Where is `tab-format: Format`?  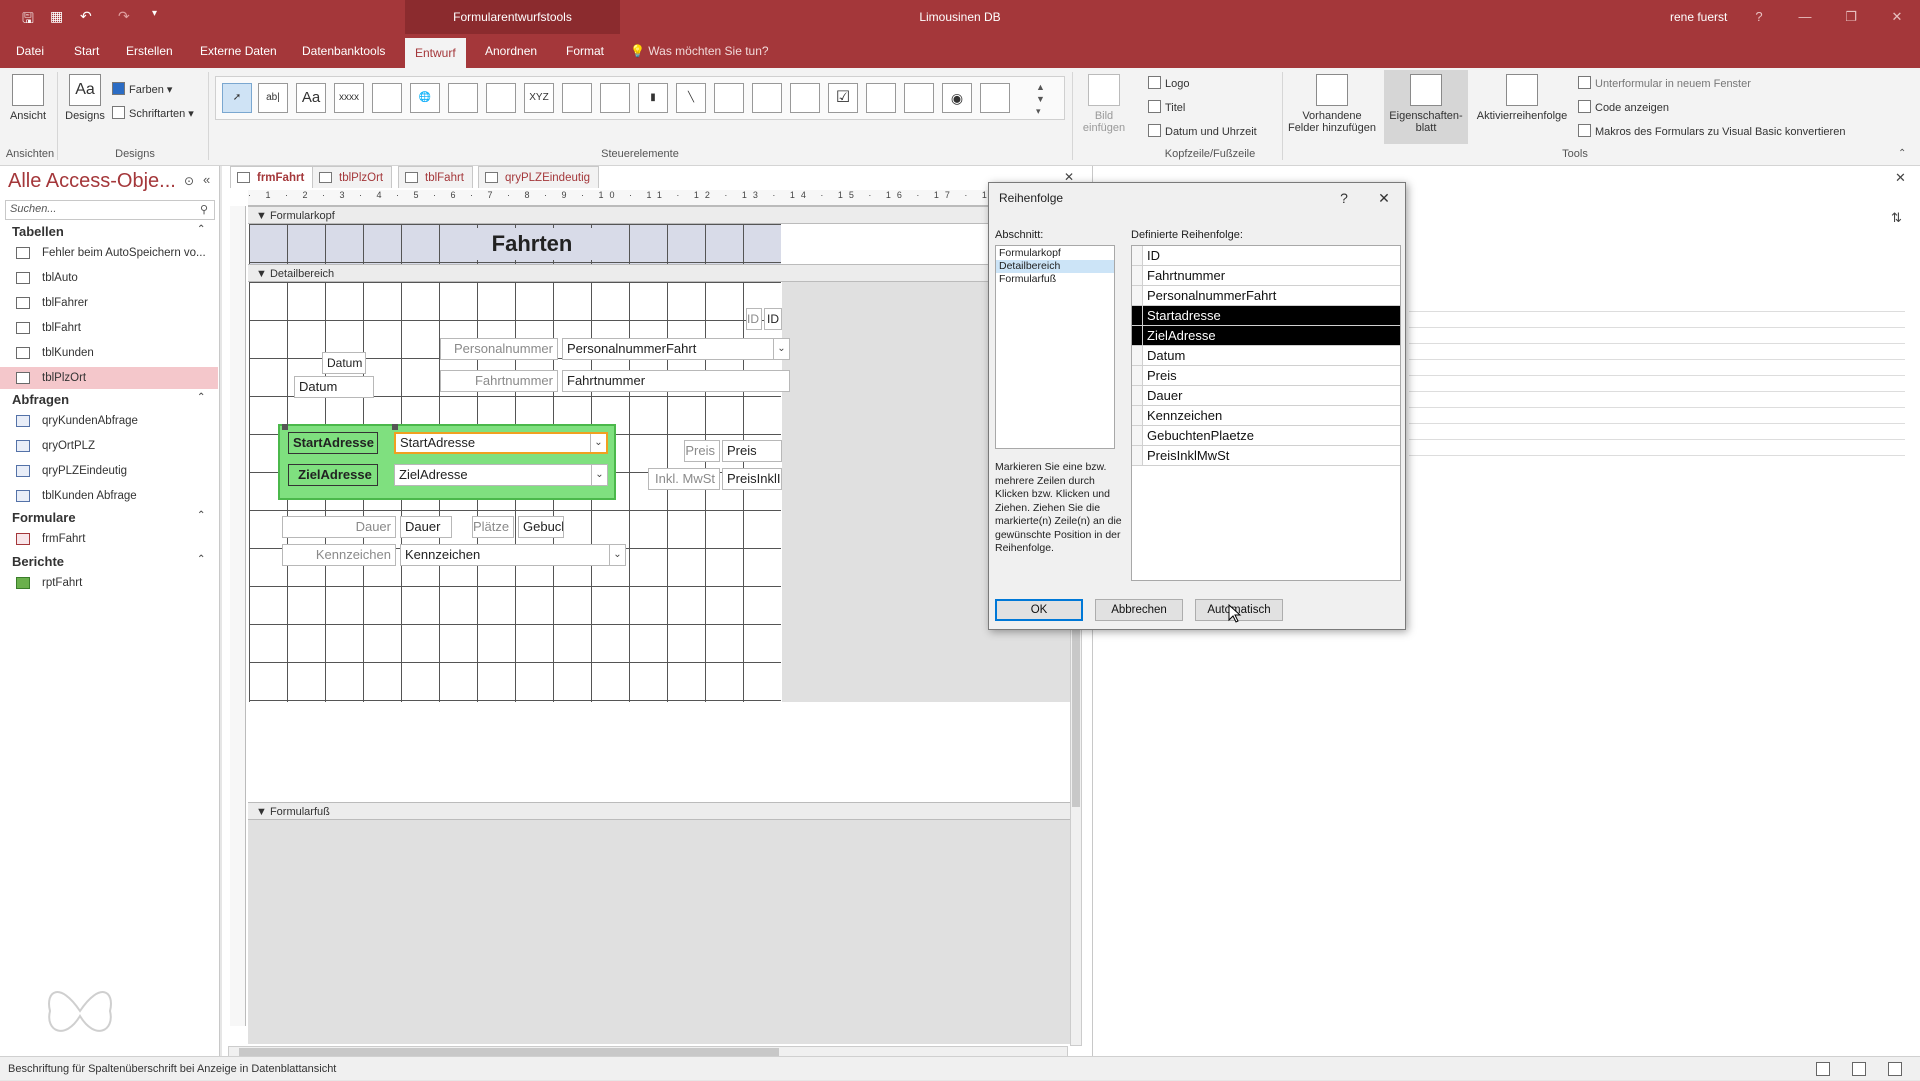
tab-format: Format is located at coordinates (585, 51).